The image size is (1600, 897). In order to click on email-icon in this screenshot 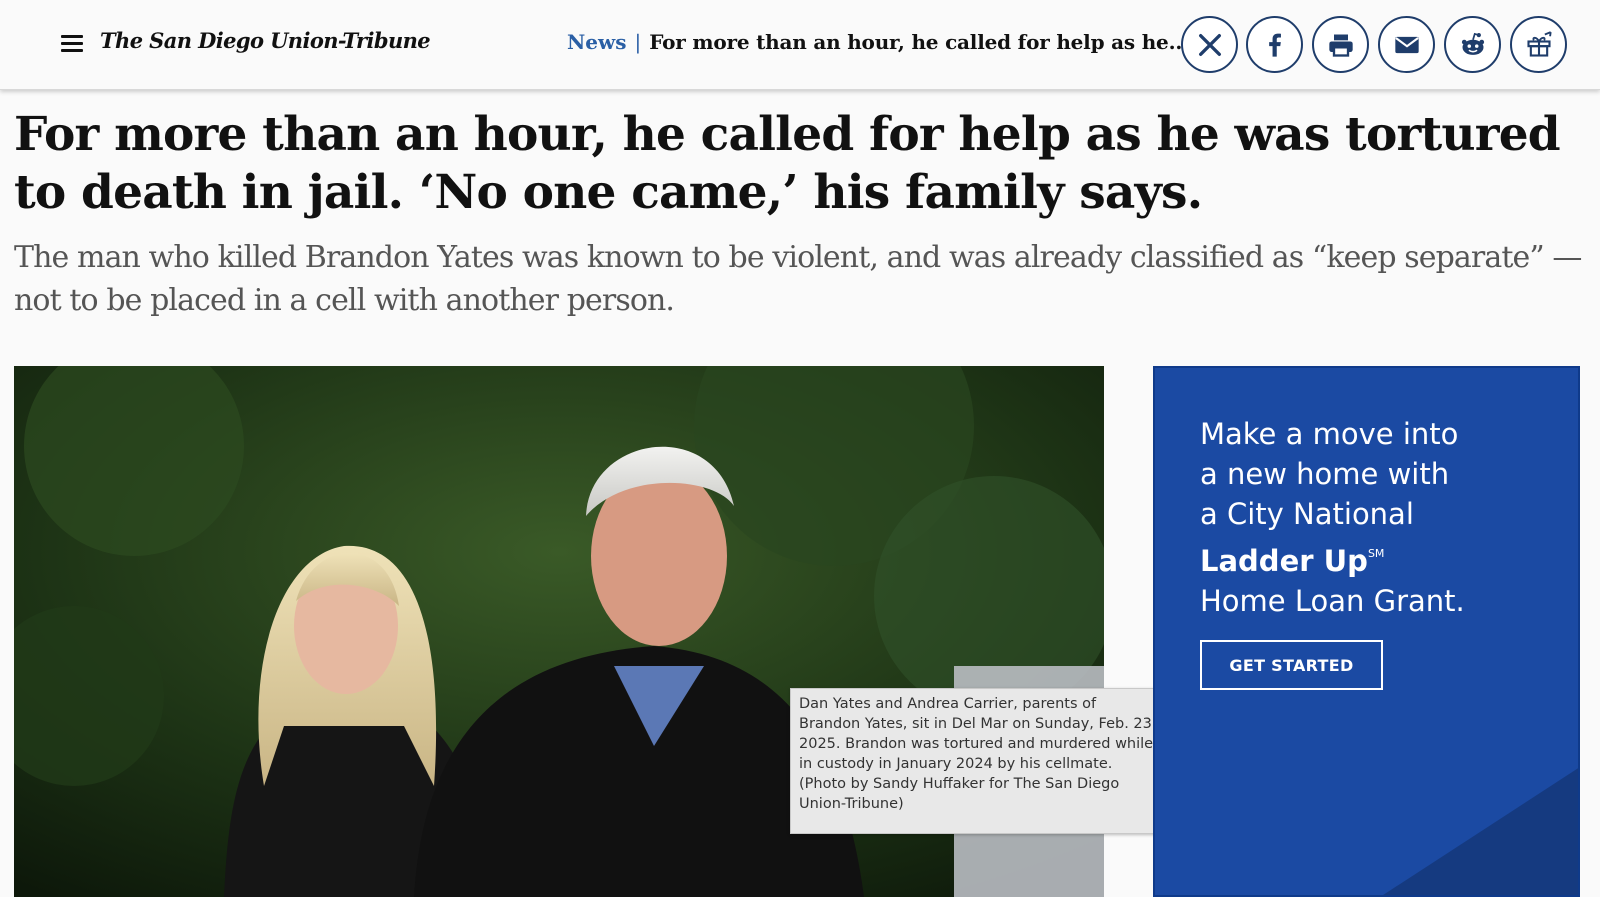, I will do `click(1406, 44)`.